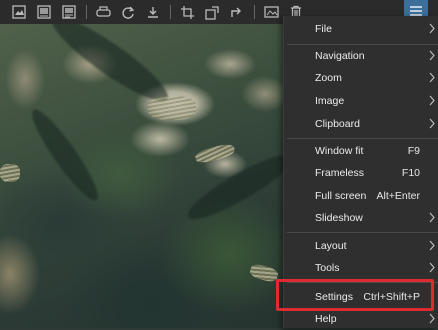 This screenshot has width=438, height=330. What do you see at coordinates (330, 101) in the screenshot?
I see `menu-item-label: Image` at bounding box center [330, 101].